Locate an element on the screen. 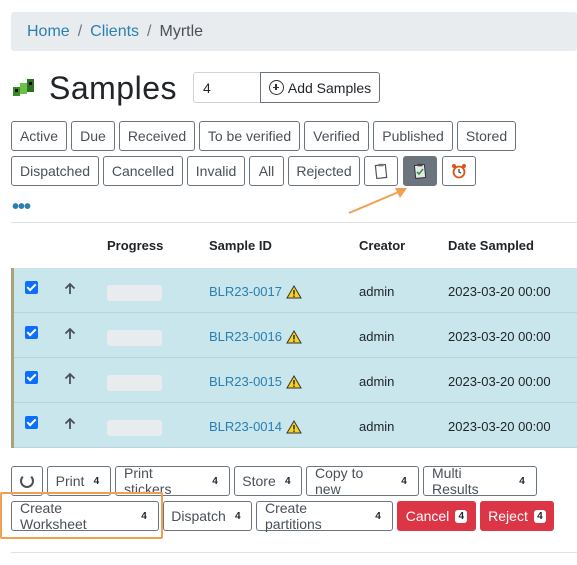  dispatch-label: Dispatch is located at coordinates (198, 516).